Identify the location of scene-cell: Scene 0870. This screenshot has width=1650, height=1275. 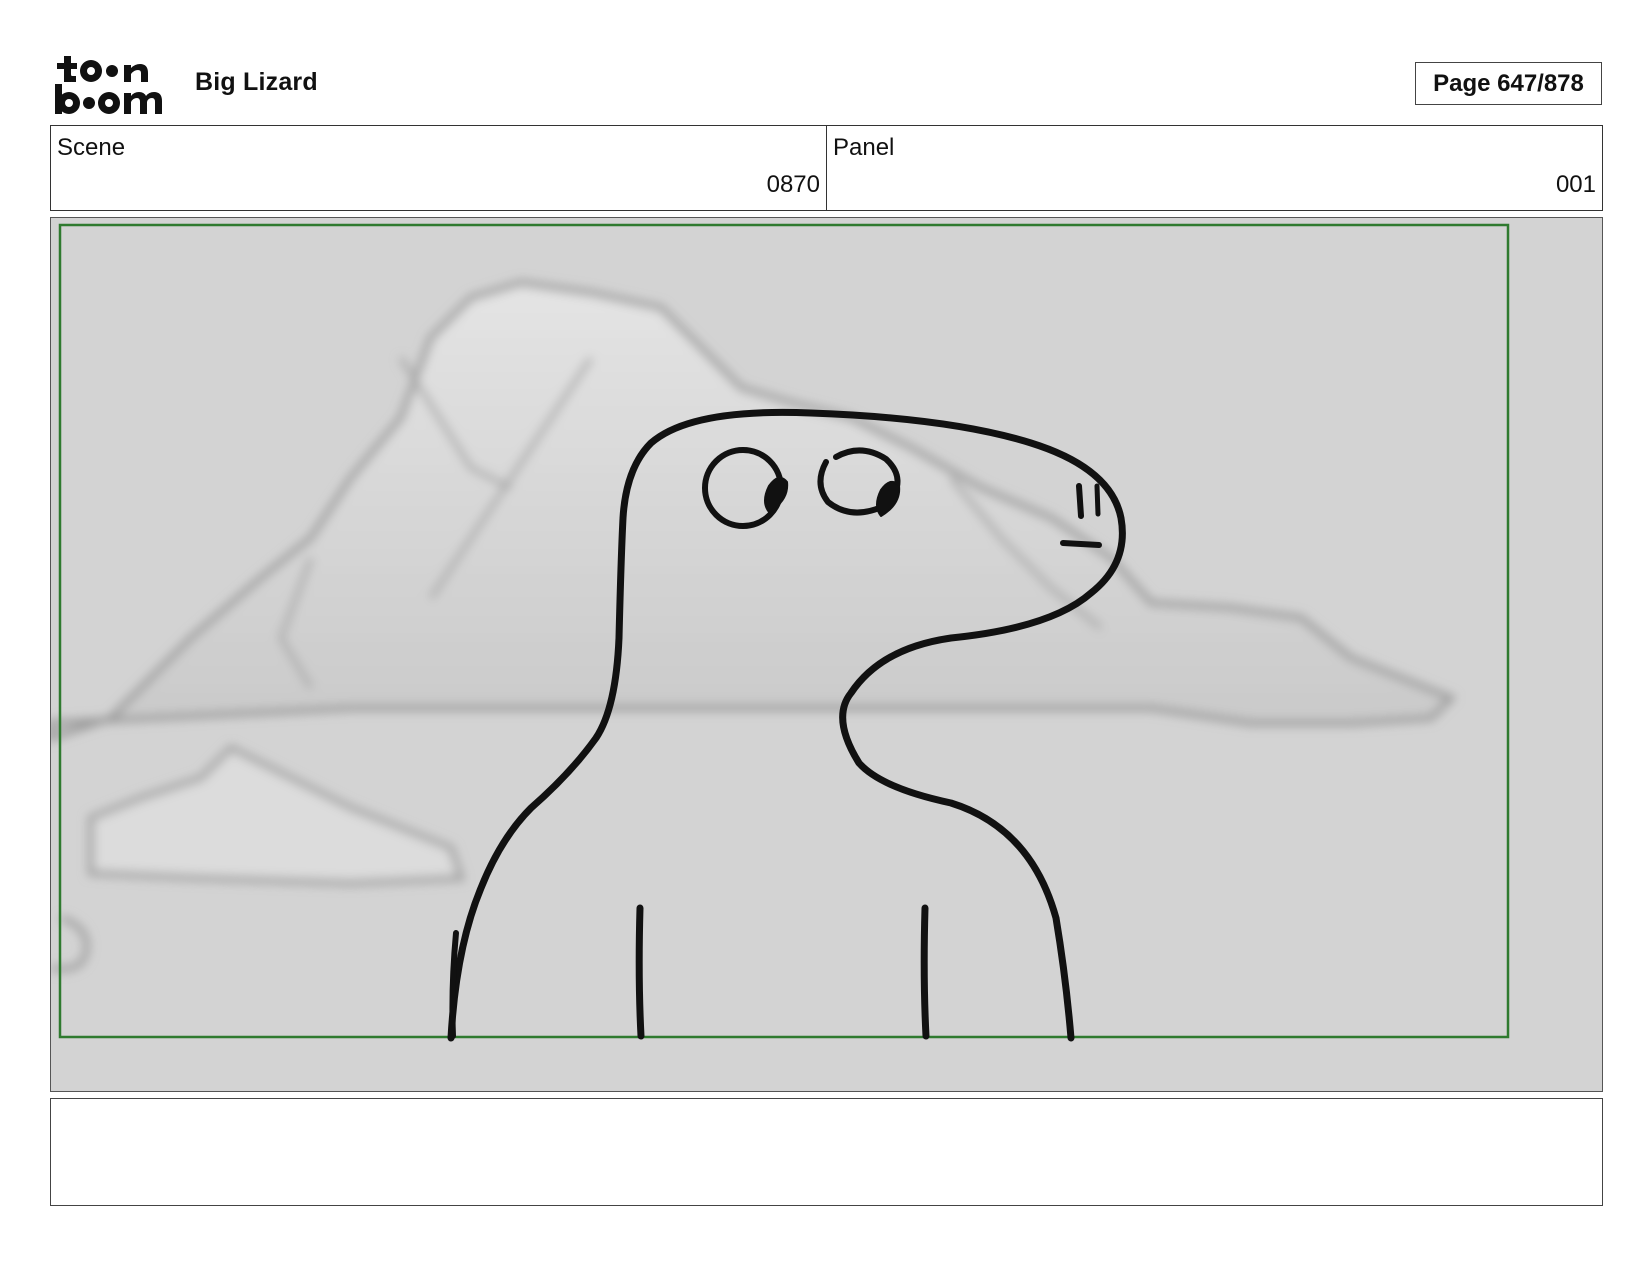
(438, 168).